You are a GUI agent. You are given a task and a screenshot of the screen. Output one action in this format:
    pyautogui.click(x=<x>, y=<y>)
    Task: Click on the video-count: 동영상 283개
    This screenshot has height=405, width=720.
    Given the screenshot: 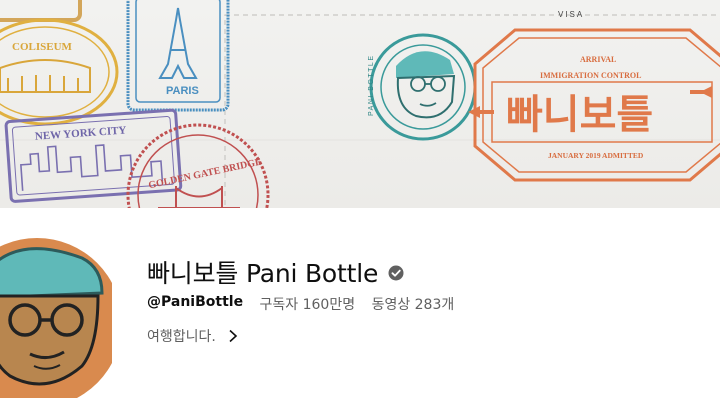 What is the action you would take?
    pyautogui.click(x=413, y=305)
    